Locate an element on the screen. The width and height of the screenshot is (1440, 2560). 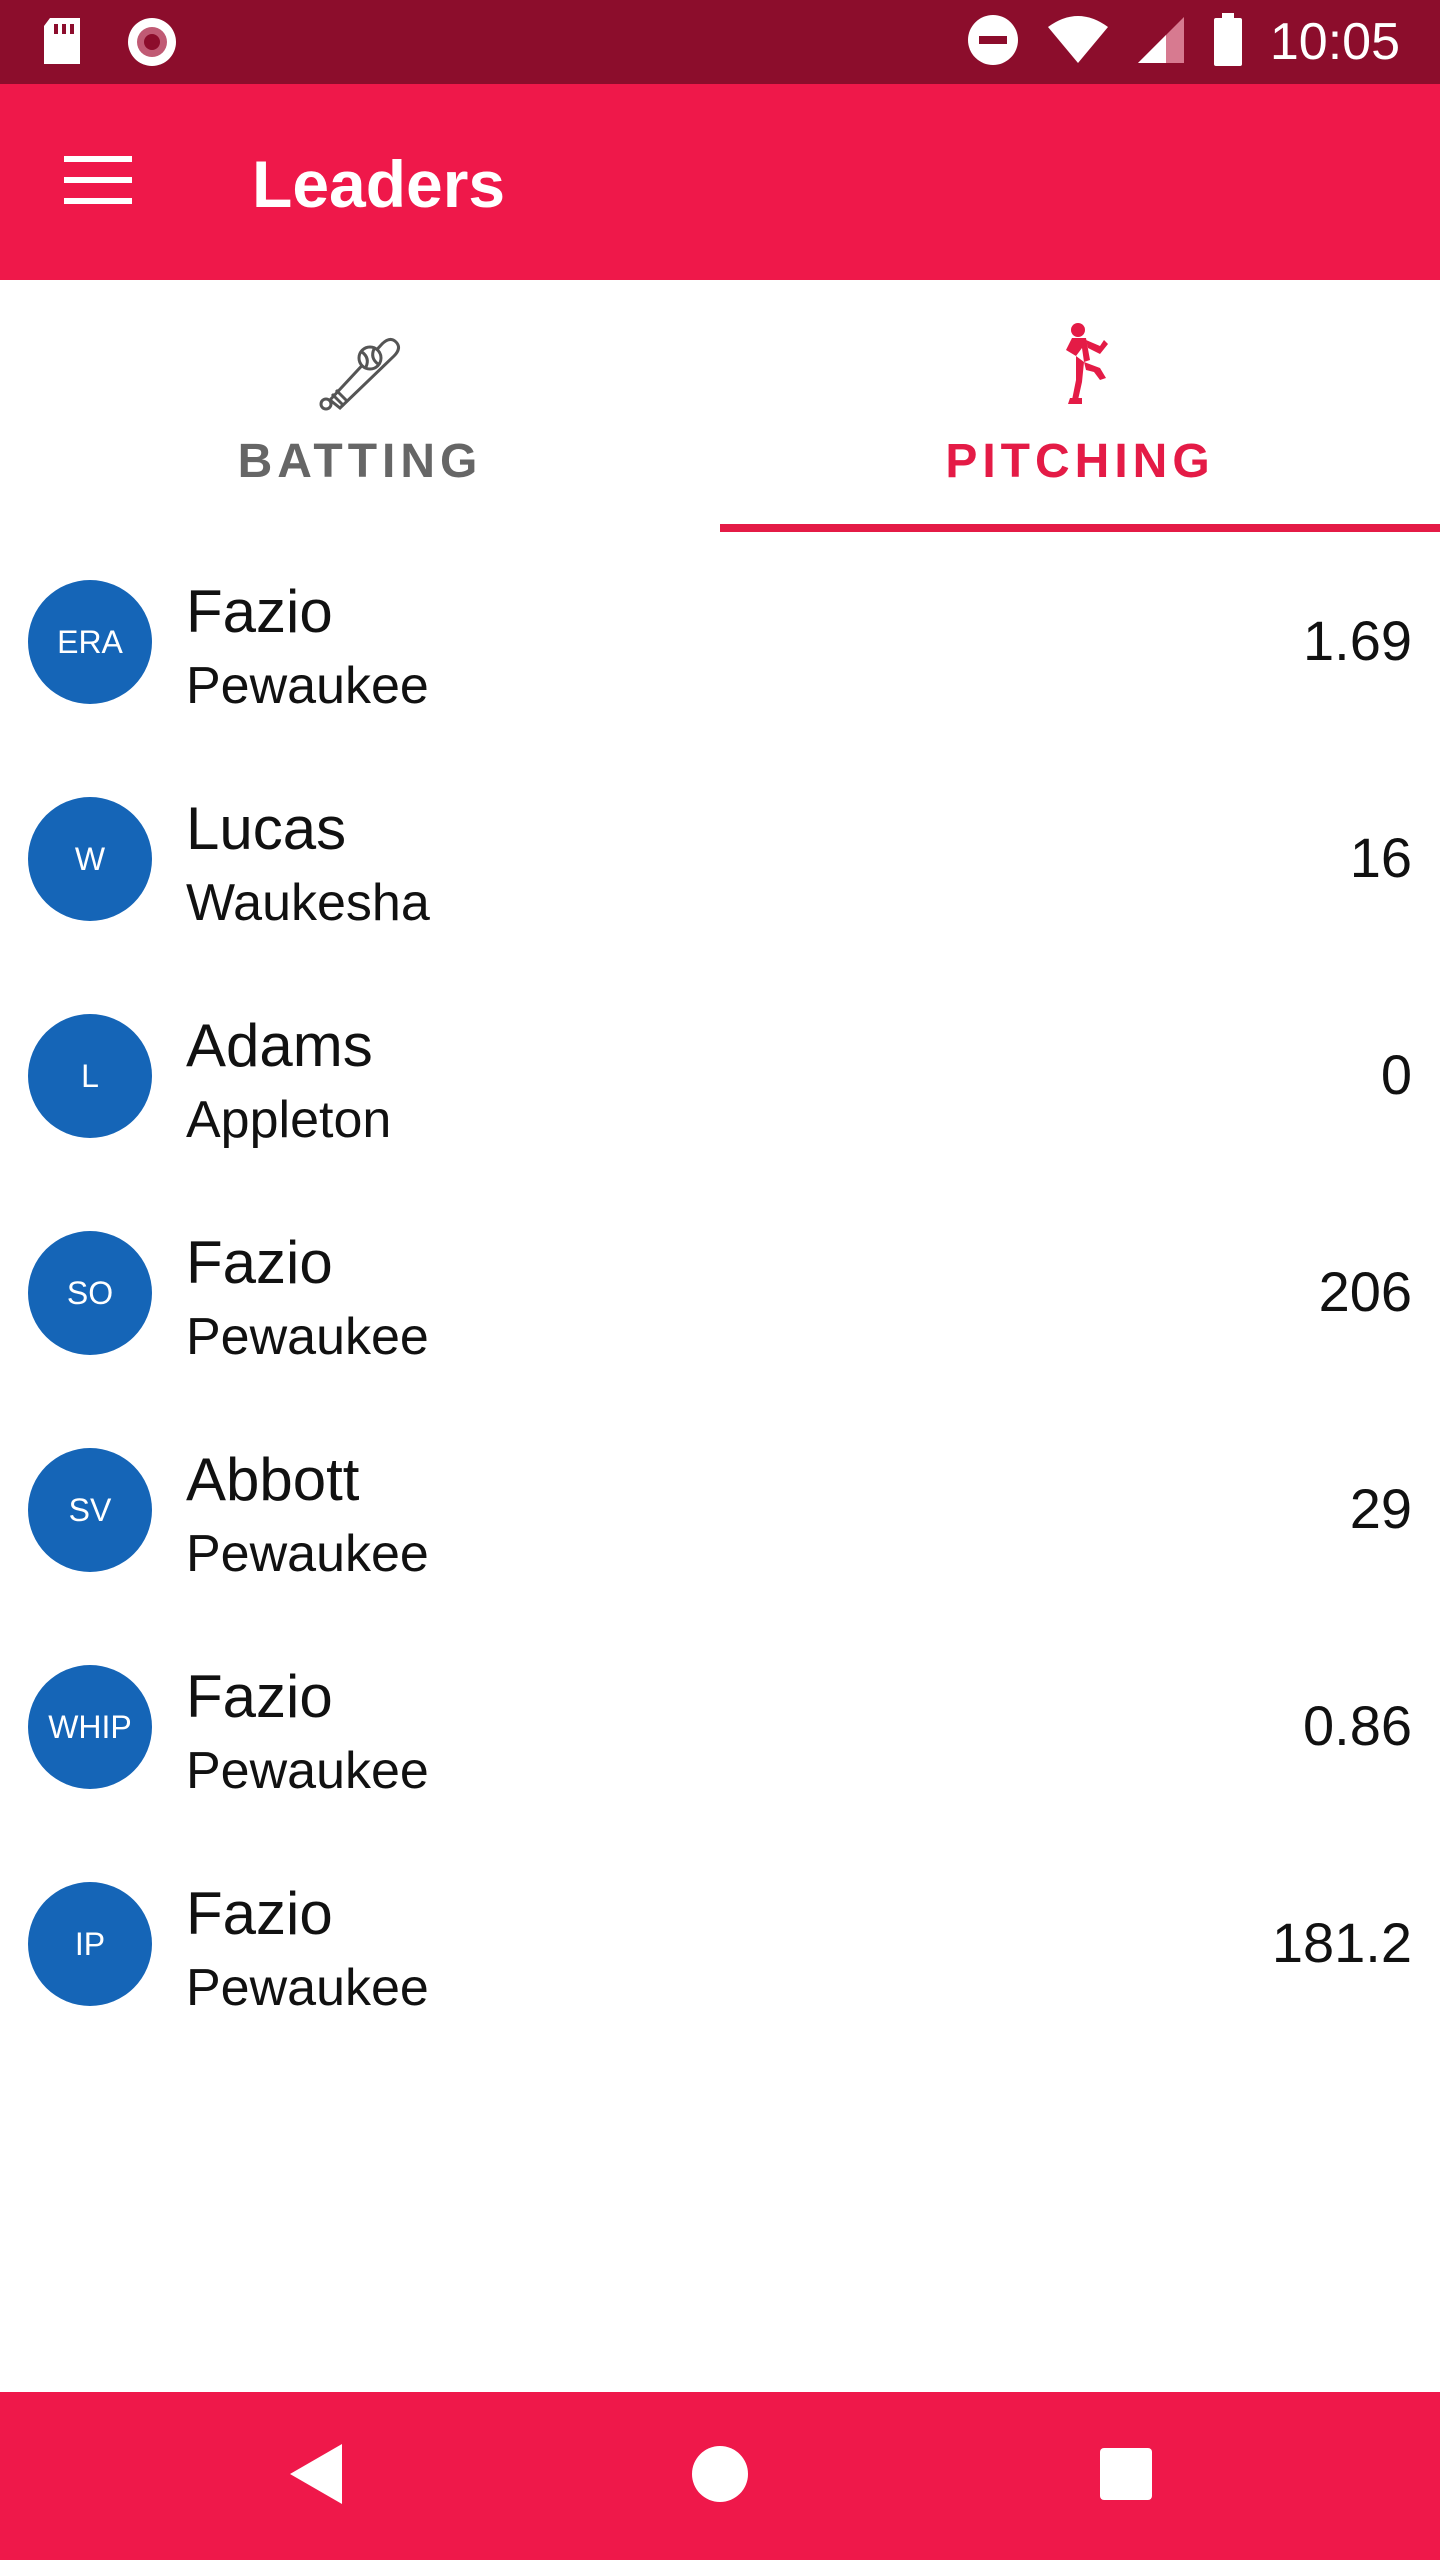
tab-indicator is located at coordinates (1080, 528).